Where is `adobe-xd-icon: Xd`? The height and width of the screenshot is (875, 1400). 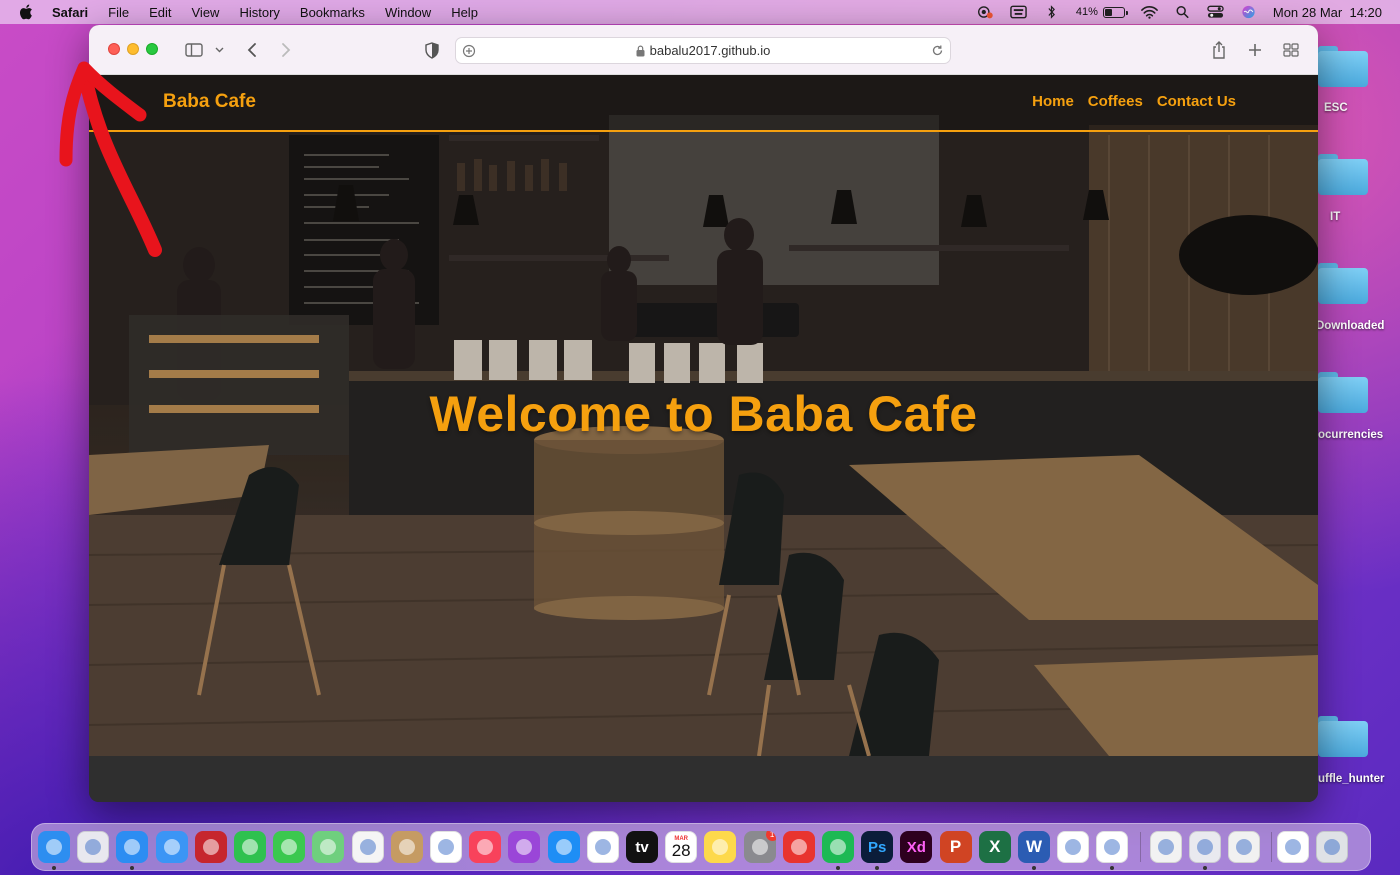
adobe-xd-icon: Xd is located at coordinates (916, 847).